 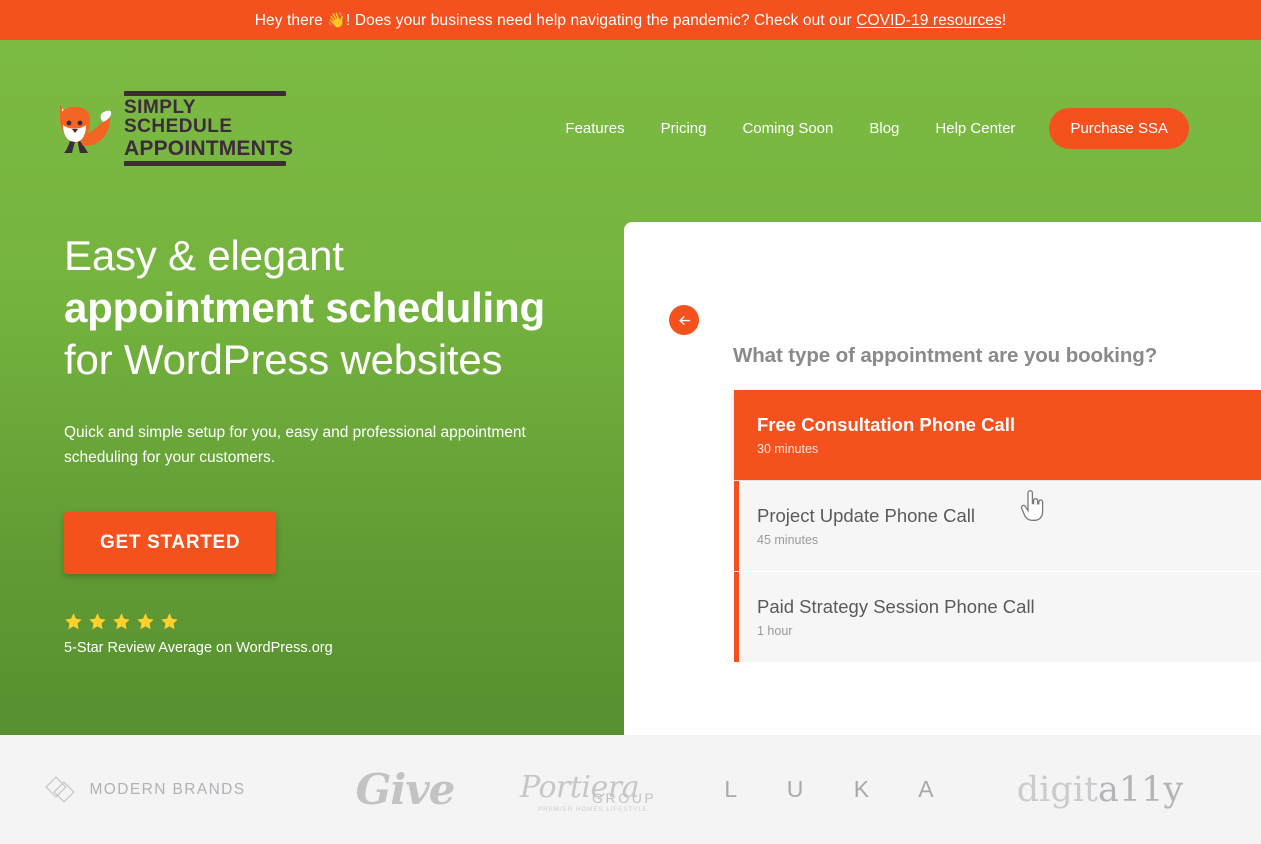 I want to click on option-name: Project Update Phone Call, so click(x=866, y=515).